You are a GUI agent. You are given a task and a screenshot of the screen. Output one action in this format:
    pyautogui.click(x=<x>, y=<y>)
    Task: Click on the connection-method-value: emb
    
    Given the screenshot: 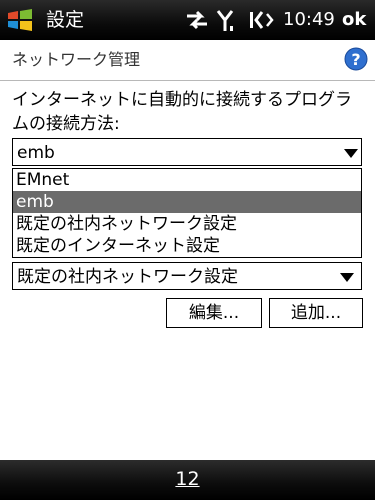 What is the action you would take?
    pyautogui.click(x=36, y=153)
    